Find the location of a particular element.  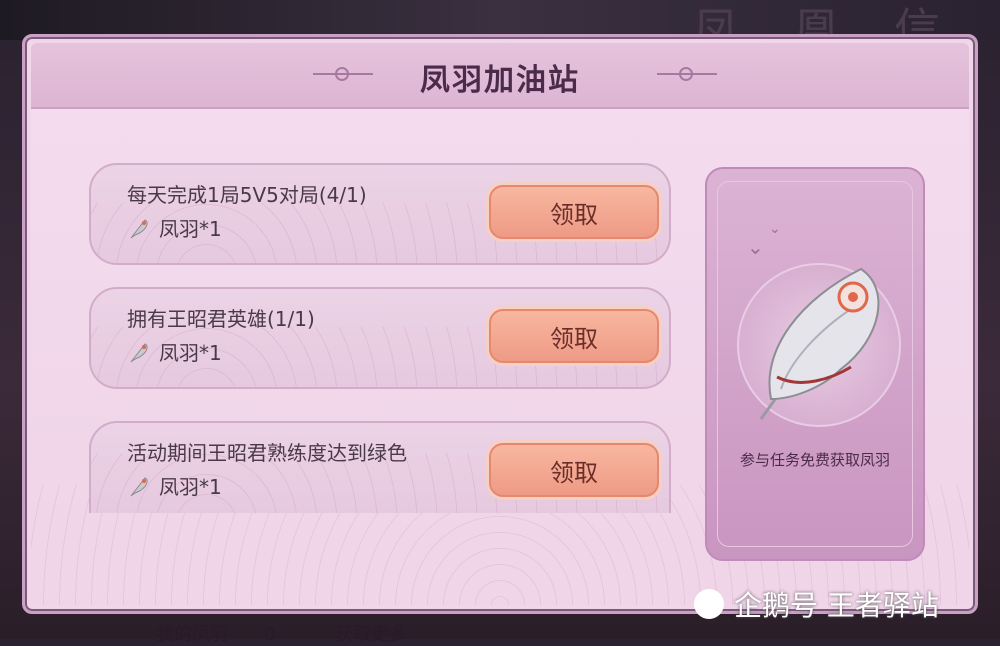

task-name: 活动期间王昭君熟练度达到绿色 is located at coordinates (267, 453).